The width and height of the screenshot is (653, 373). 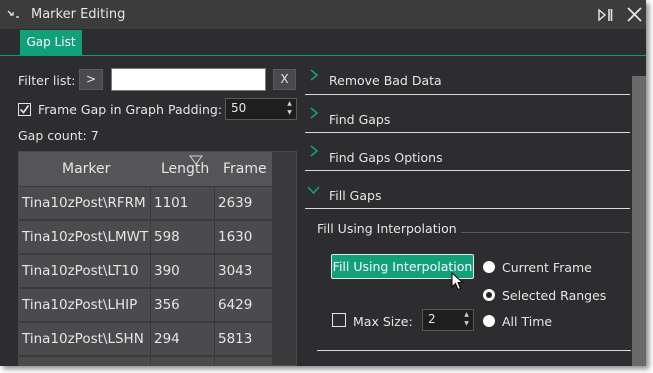 I want to click on close-icon, so click(x=634, y=14).